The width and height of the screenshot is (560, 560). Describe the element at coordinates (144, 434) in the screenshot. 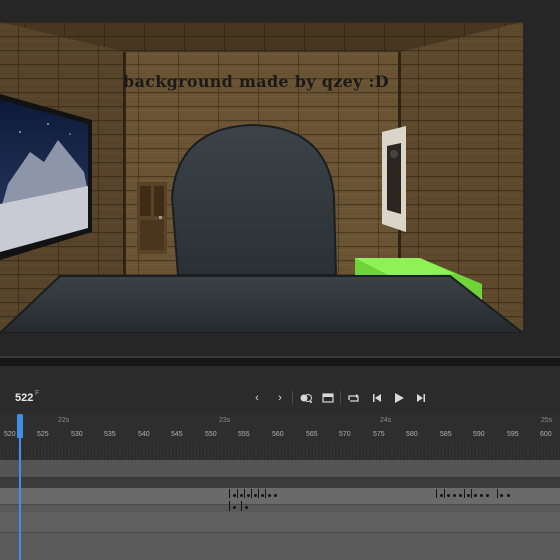

I see `frame-label: 540` at that location.